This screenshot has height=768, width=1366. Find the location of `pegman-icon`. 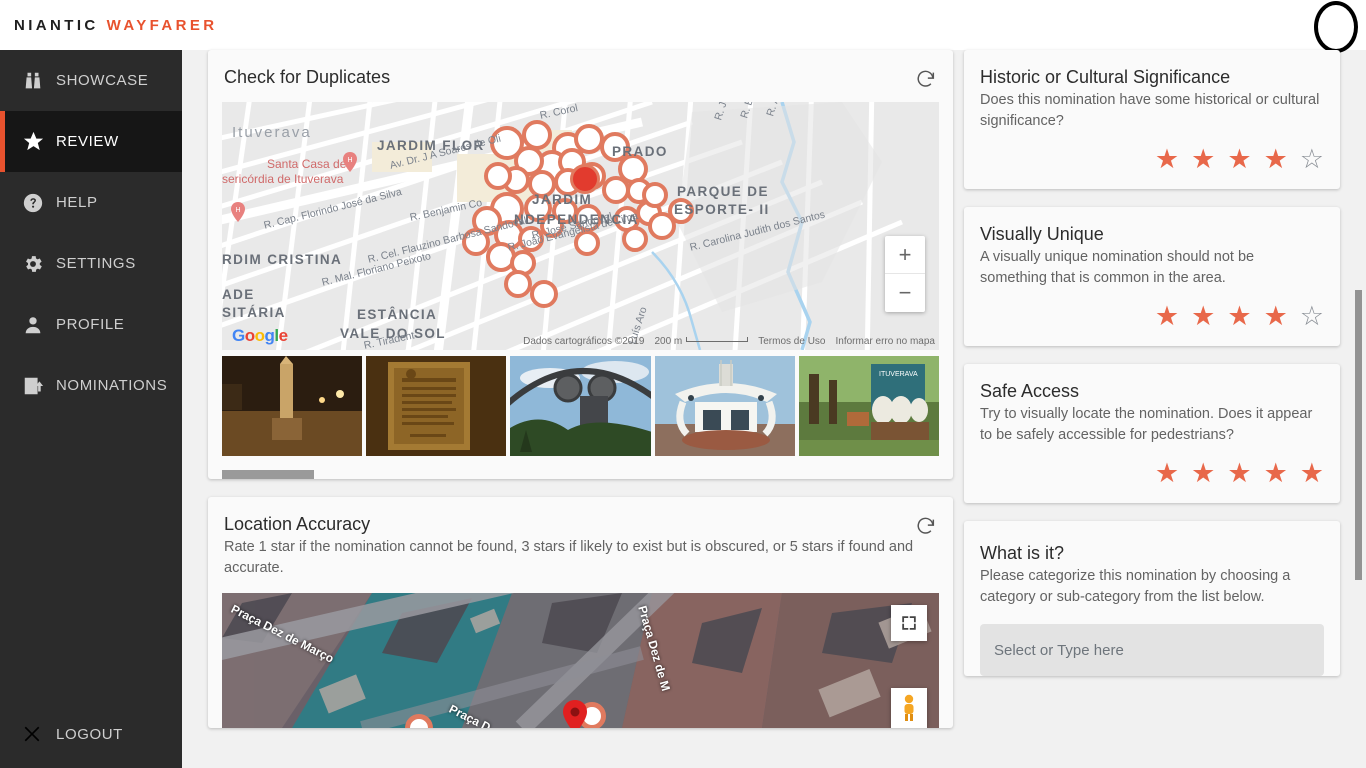

pegman-icon is located at coordinates (909, 708).